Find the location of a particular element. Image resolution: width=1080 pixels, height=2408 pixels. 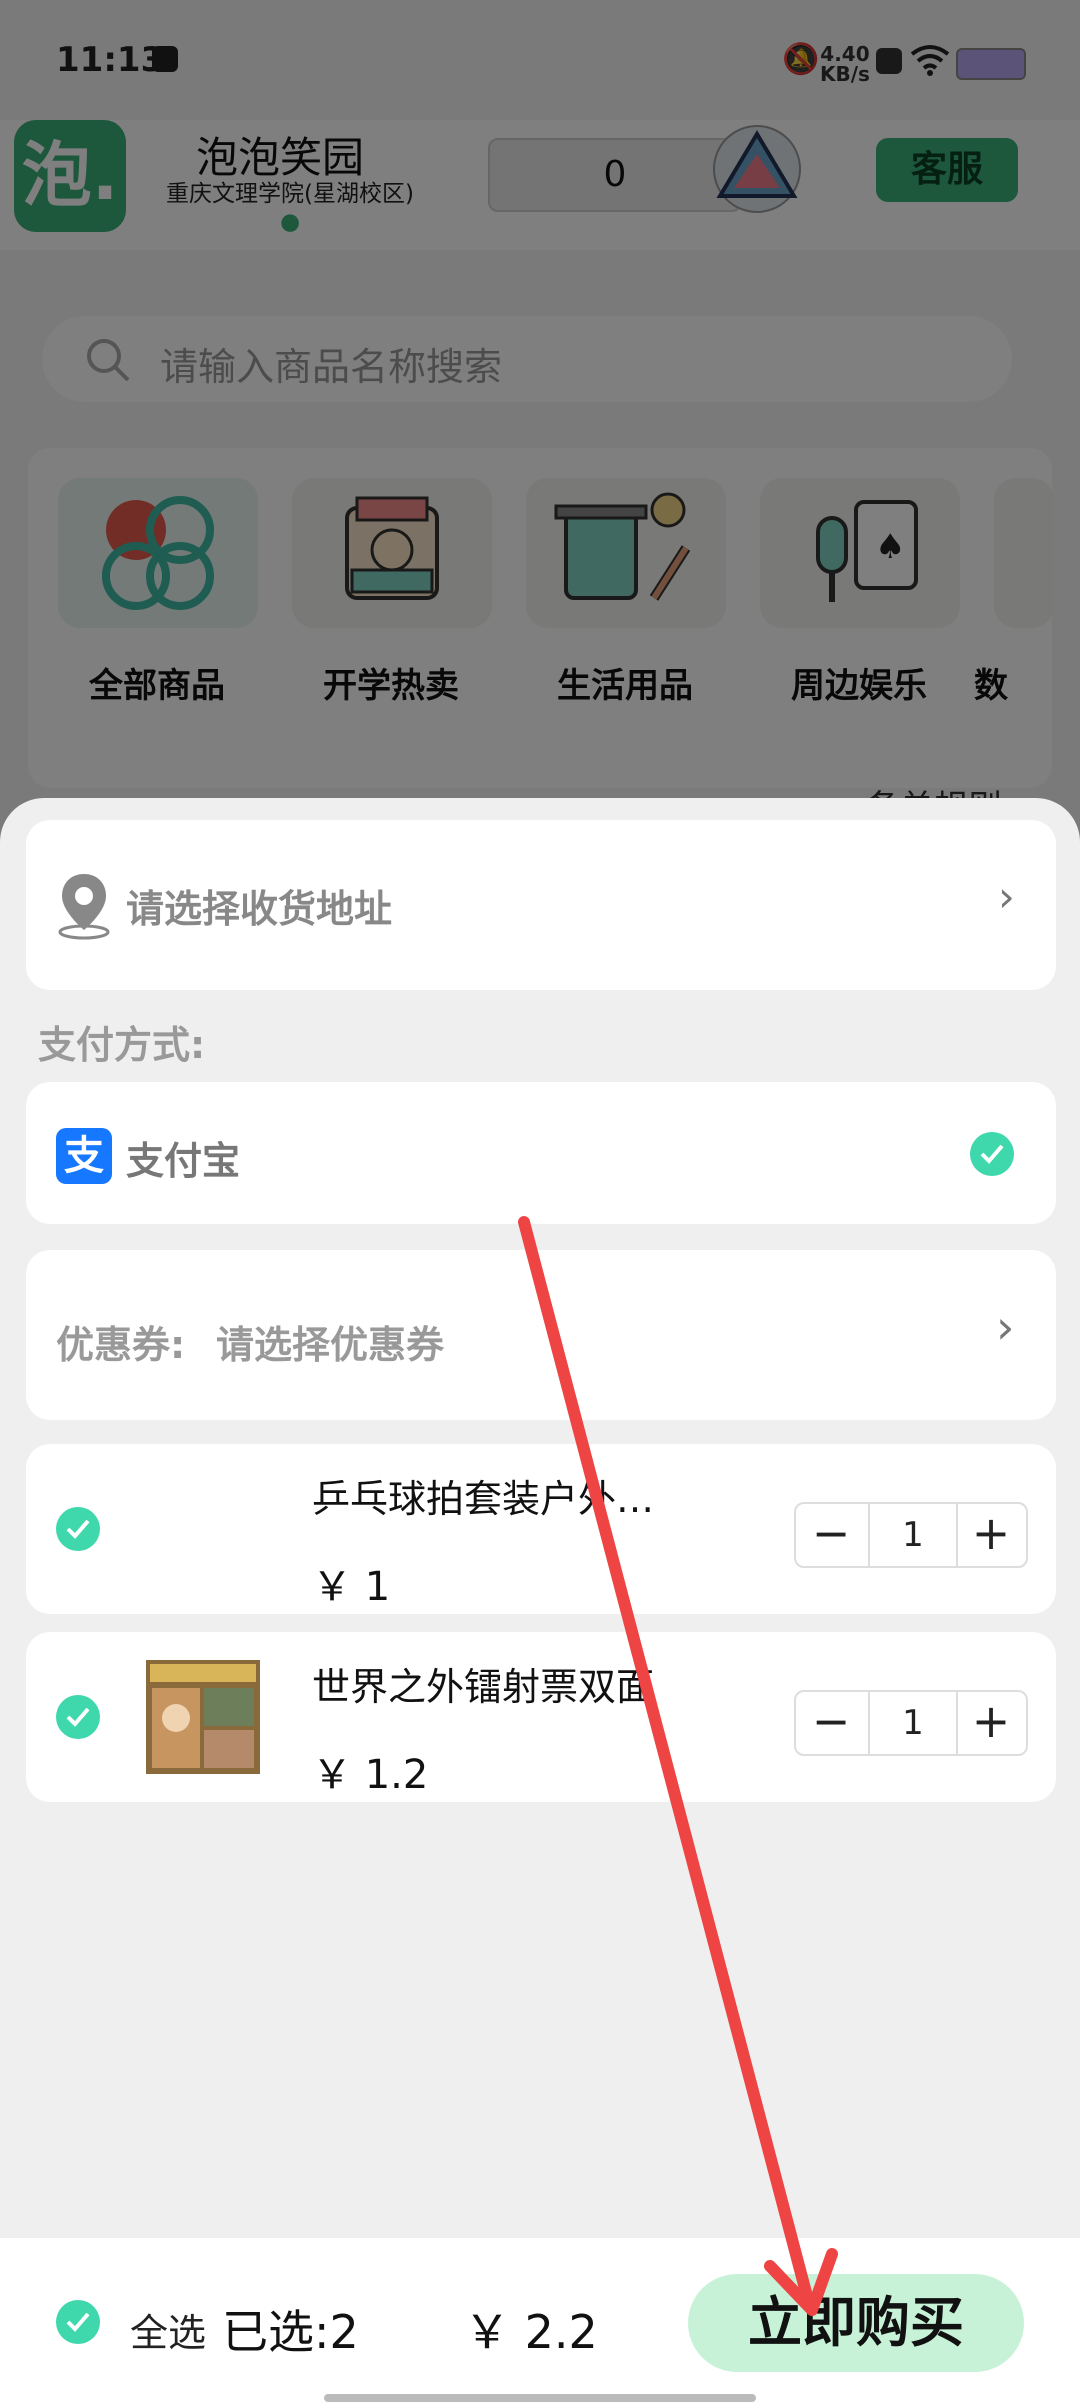

payment-card: 支 支付宝 is located at coordinates (541, 1153).